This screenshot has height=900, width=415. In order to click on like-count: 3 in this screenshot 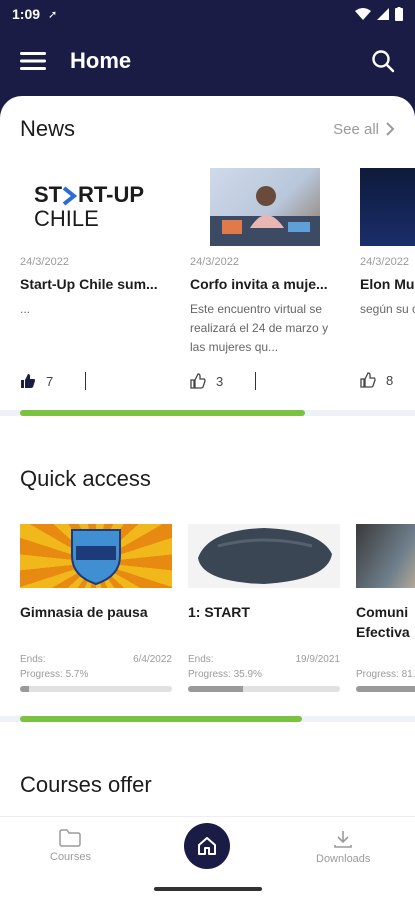, I will do `click(220, 381)`.